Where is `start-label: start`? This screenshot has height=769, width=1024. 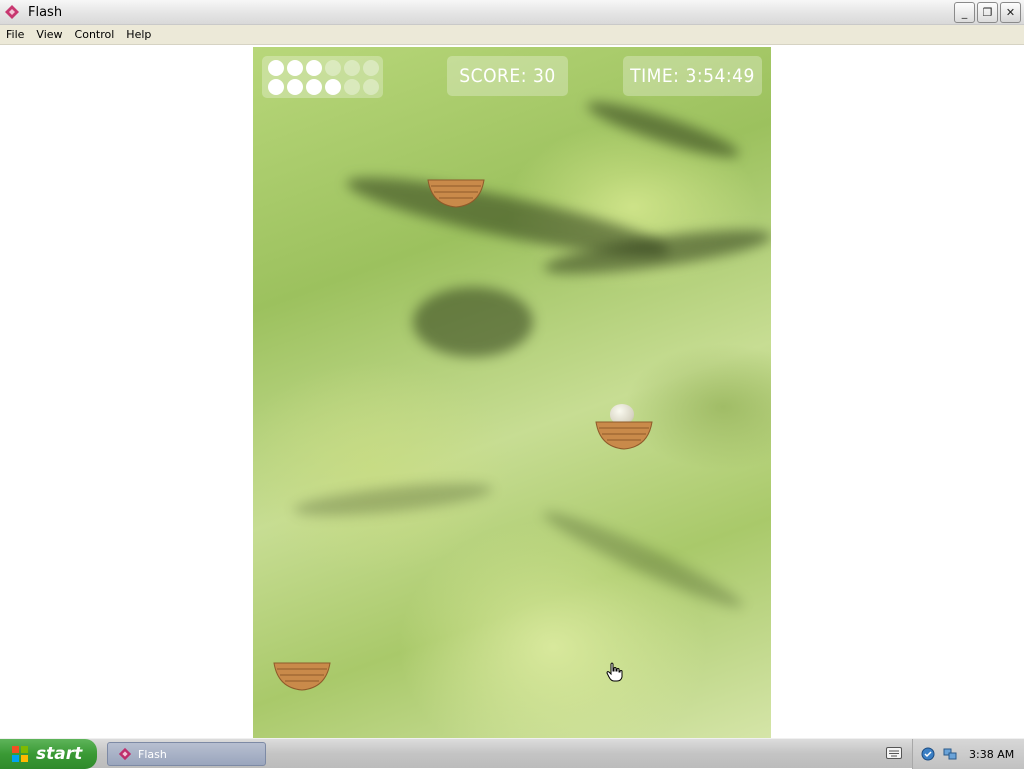 start-label: start is located at coordinates (59, 754).